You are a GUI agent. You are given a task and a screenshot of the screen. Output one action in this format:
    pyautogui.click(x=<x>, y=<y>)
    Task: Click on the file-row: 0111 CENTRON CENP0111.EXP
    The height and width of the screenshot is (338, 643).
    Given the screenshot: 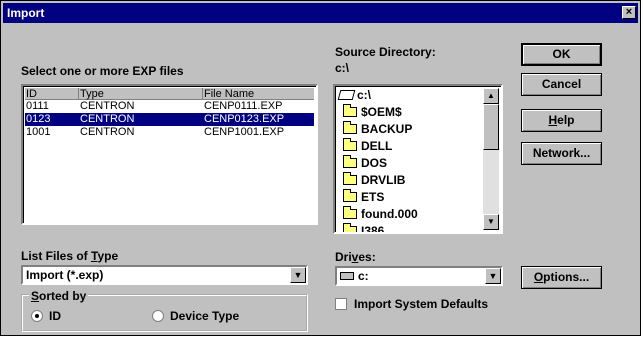 What is the action you would take?
    pyautogui.click(x=169, y=106)
    